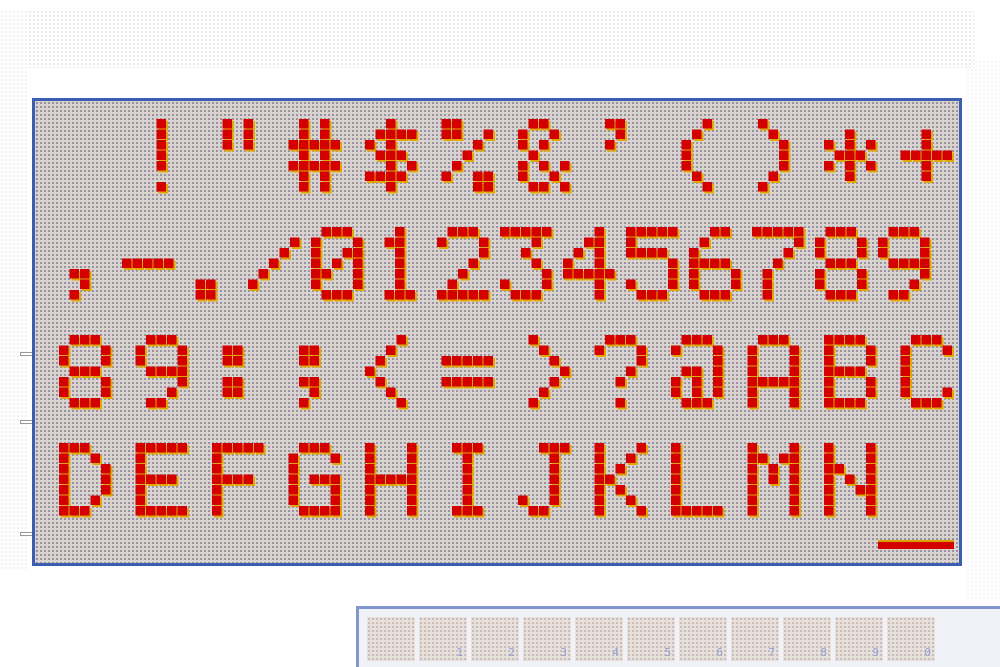  Describe the element at coordinates (859, 639) in the screenshot. I see `preview-cell: 9` at that location.